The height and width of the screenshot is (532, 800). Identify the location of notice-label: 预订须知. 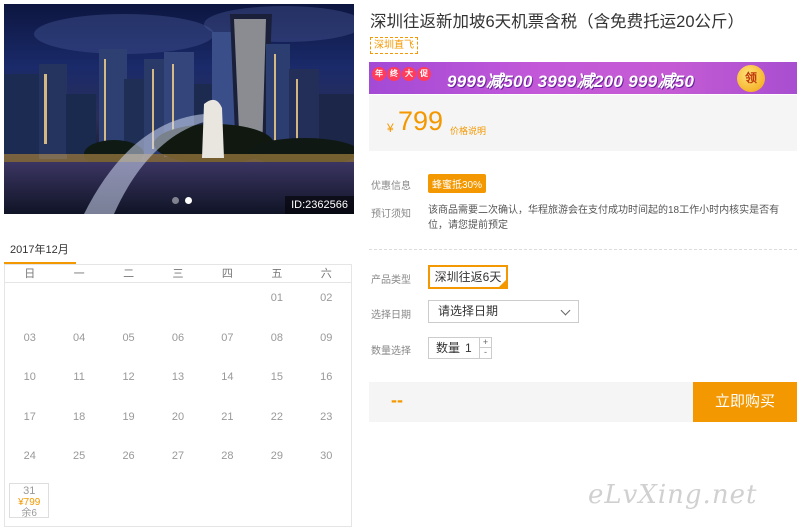
(391, 214).